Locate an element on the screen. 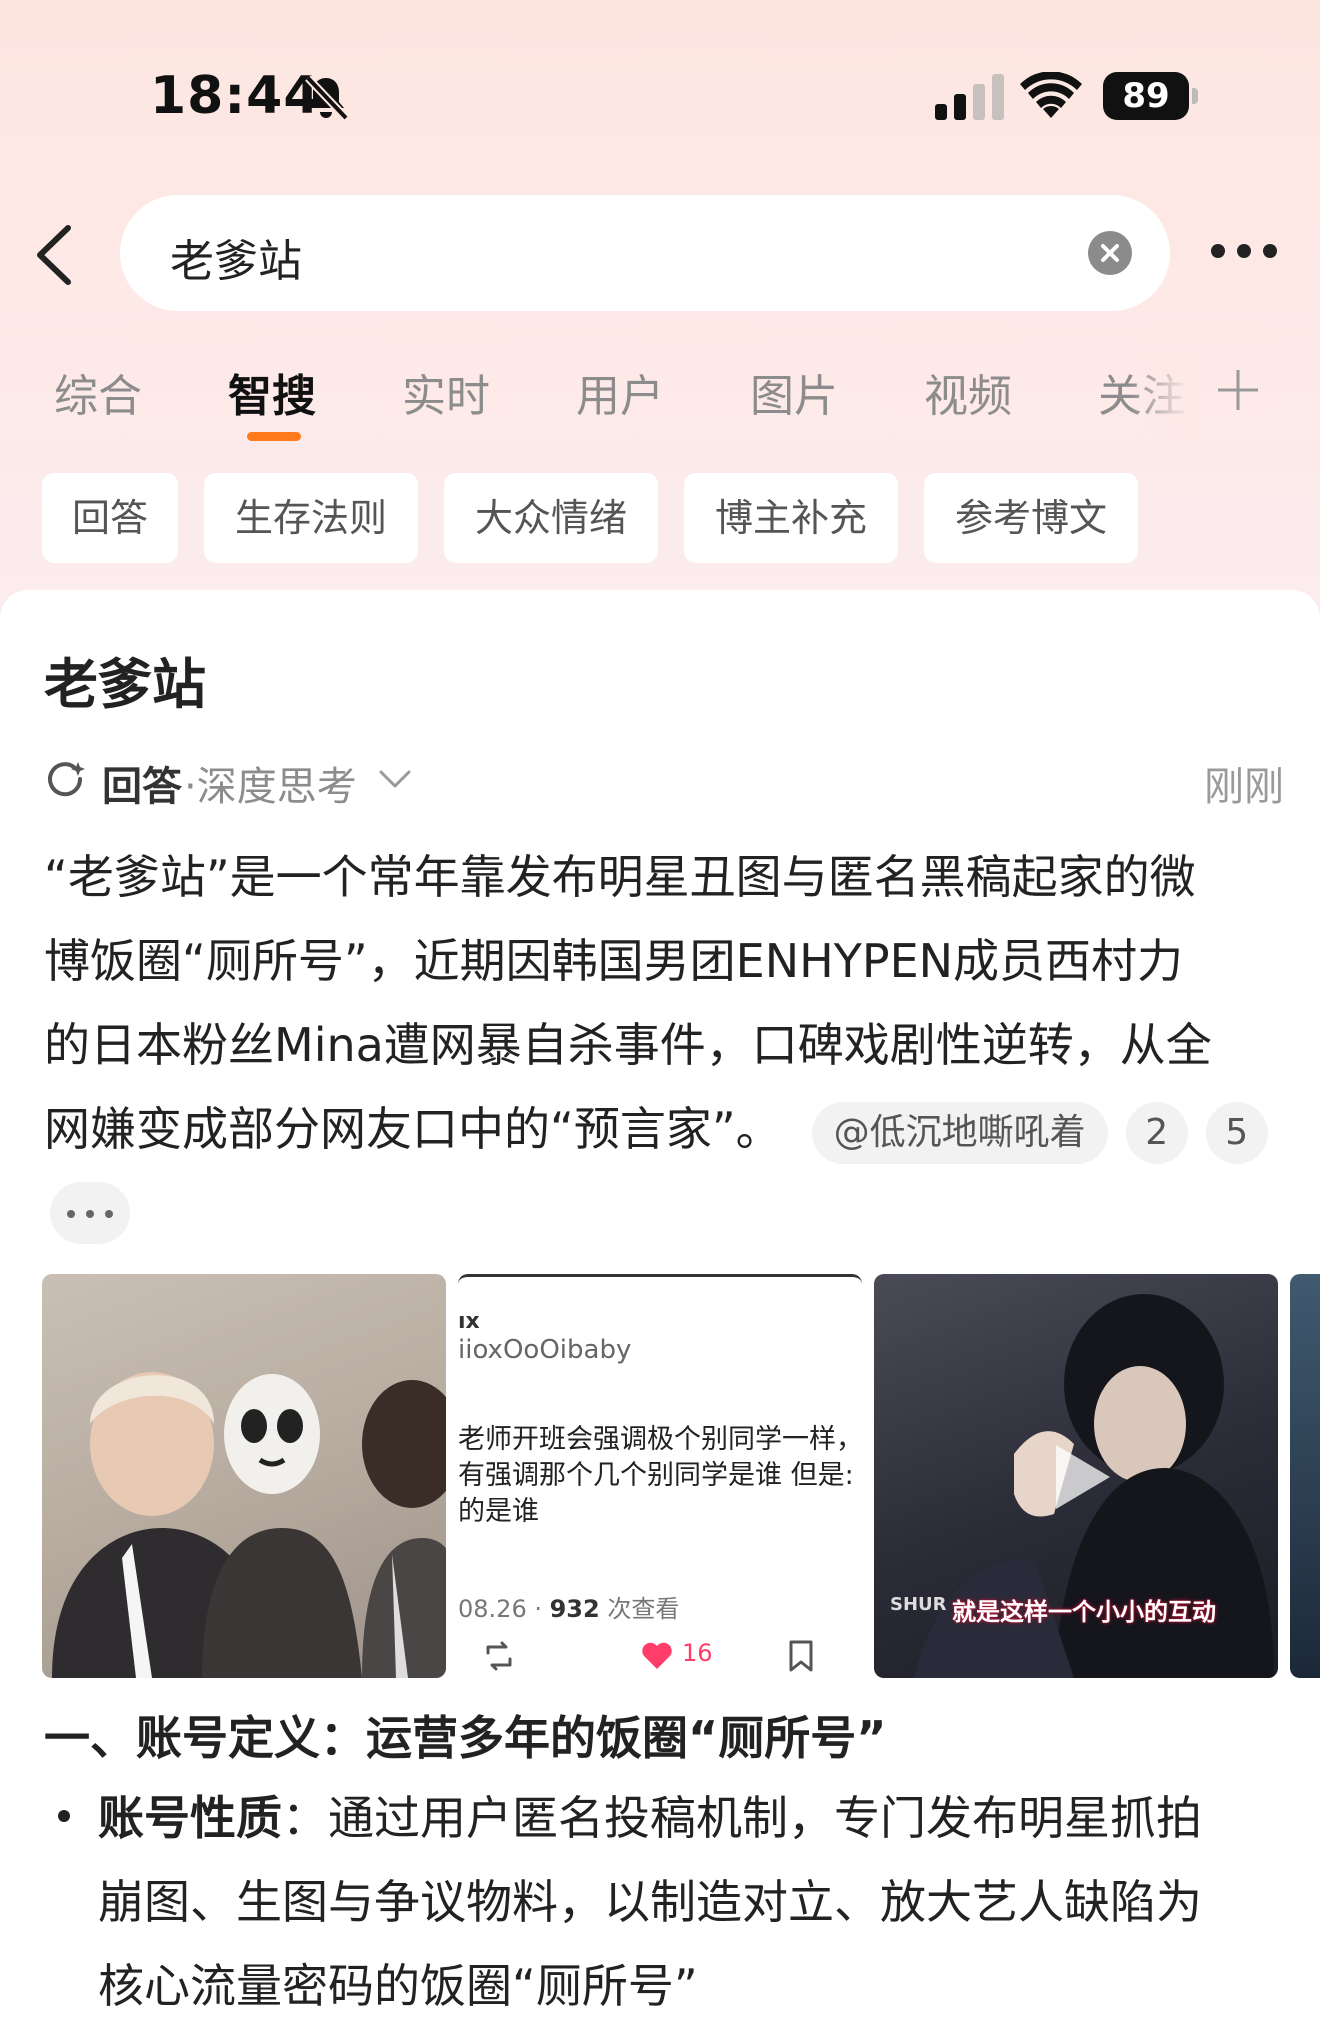 Image resolution: width=1320 pixels, height=2027 pixels. battery-indicator: 89 is located at coordinates (1151, 96).